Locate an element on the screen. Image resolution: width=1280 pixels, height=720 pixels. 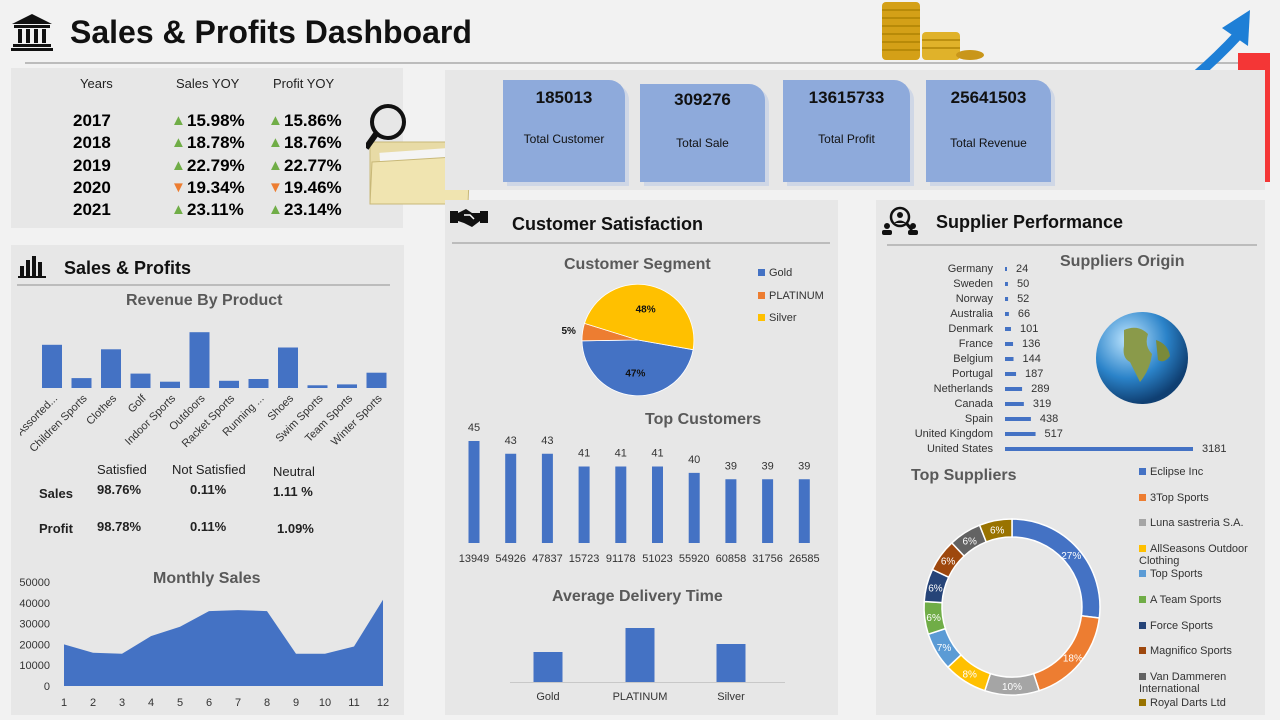
origin-value-label: 66 is located at coordinates (1024, 314).